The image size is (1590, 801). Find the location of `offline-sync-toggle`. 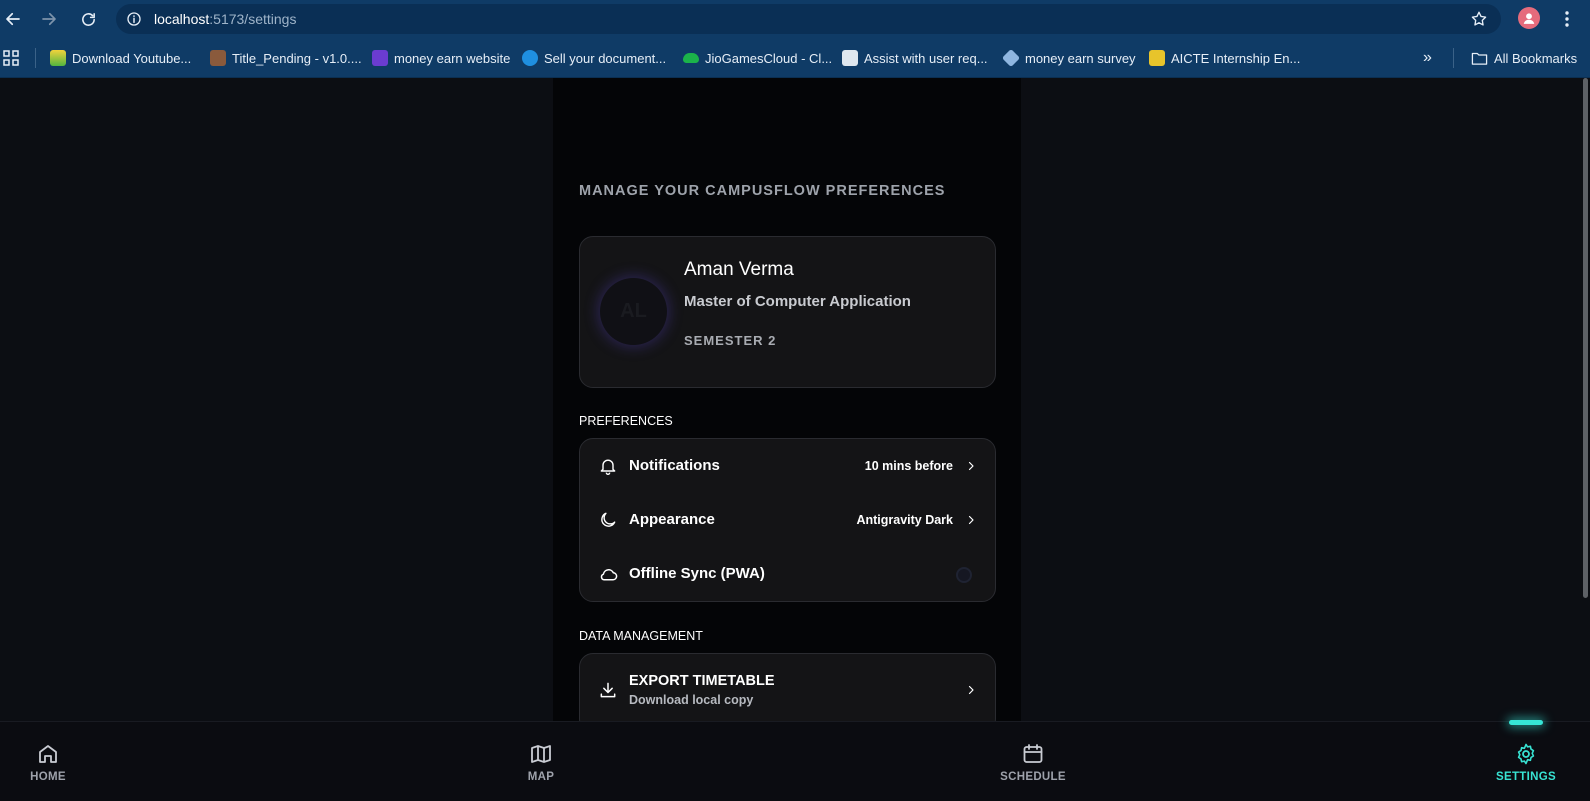

offline-sync-toggle is located at coordinates (964, 575).